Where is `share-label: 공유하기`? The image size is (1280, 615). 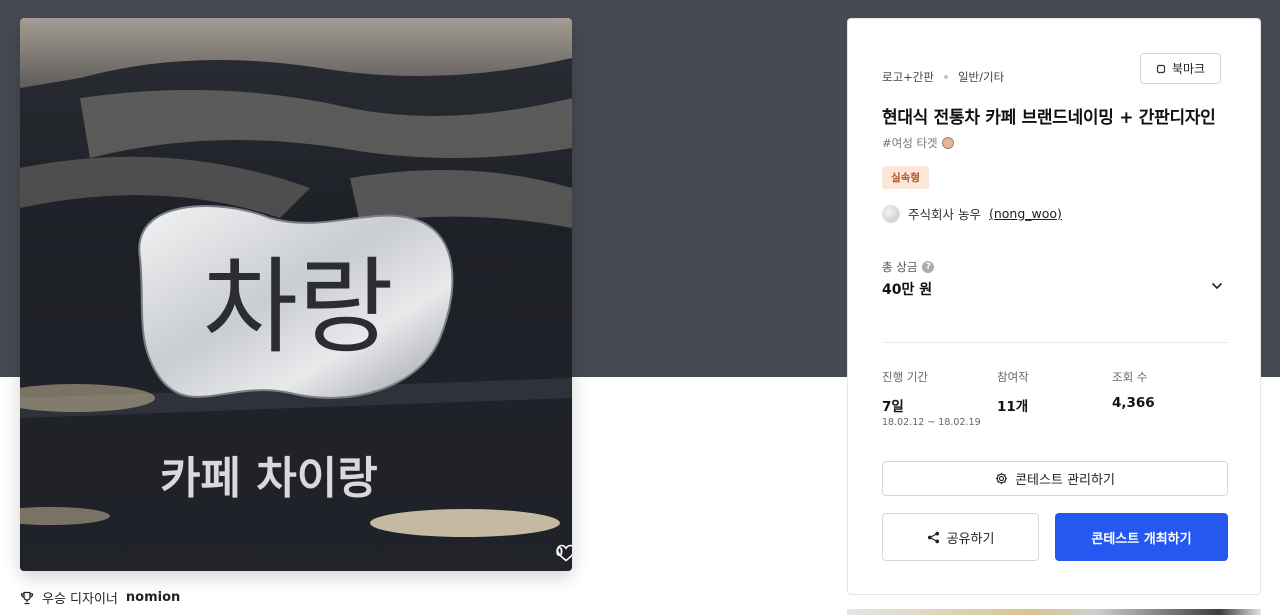
share-label: 공유하기 is located at coordinates (970, 539).